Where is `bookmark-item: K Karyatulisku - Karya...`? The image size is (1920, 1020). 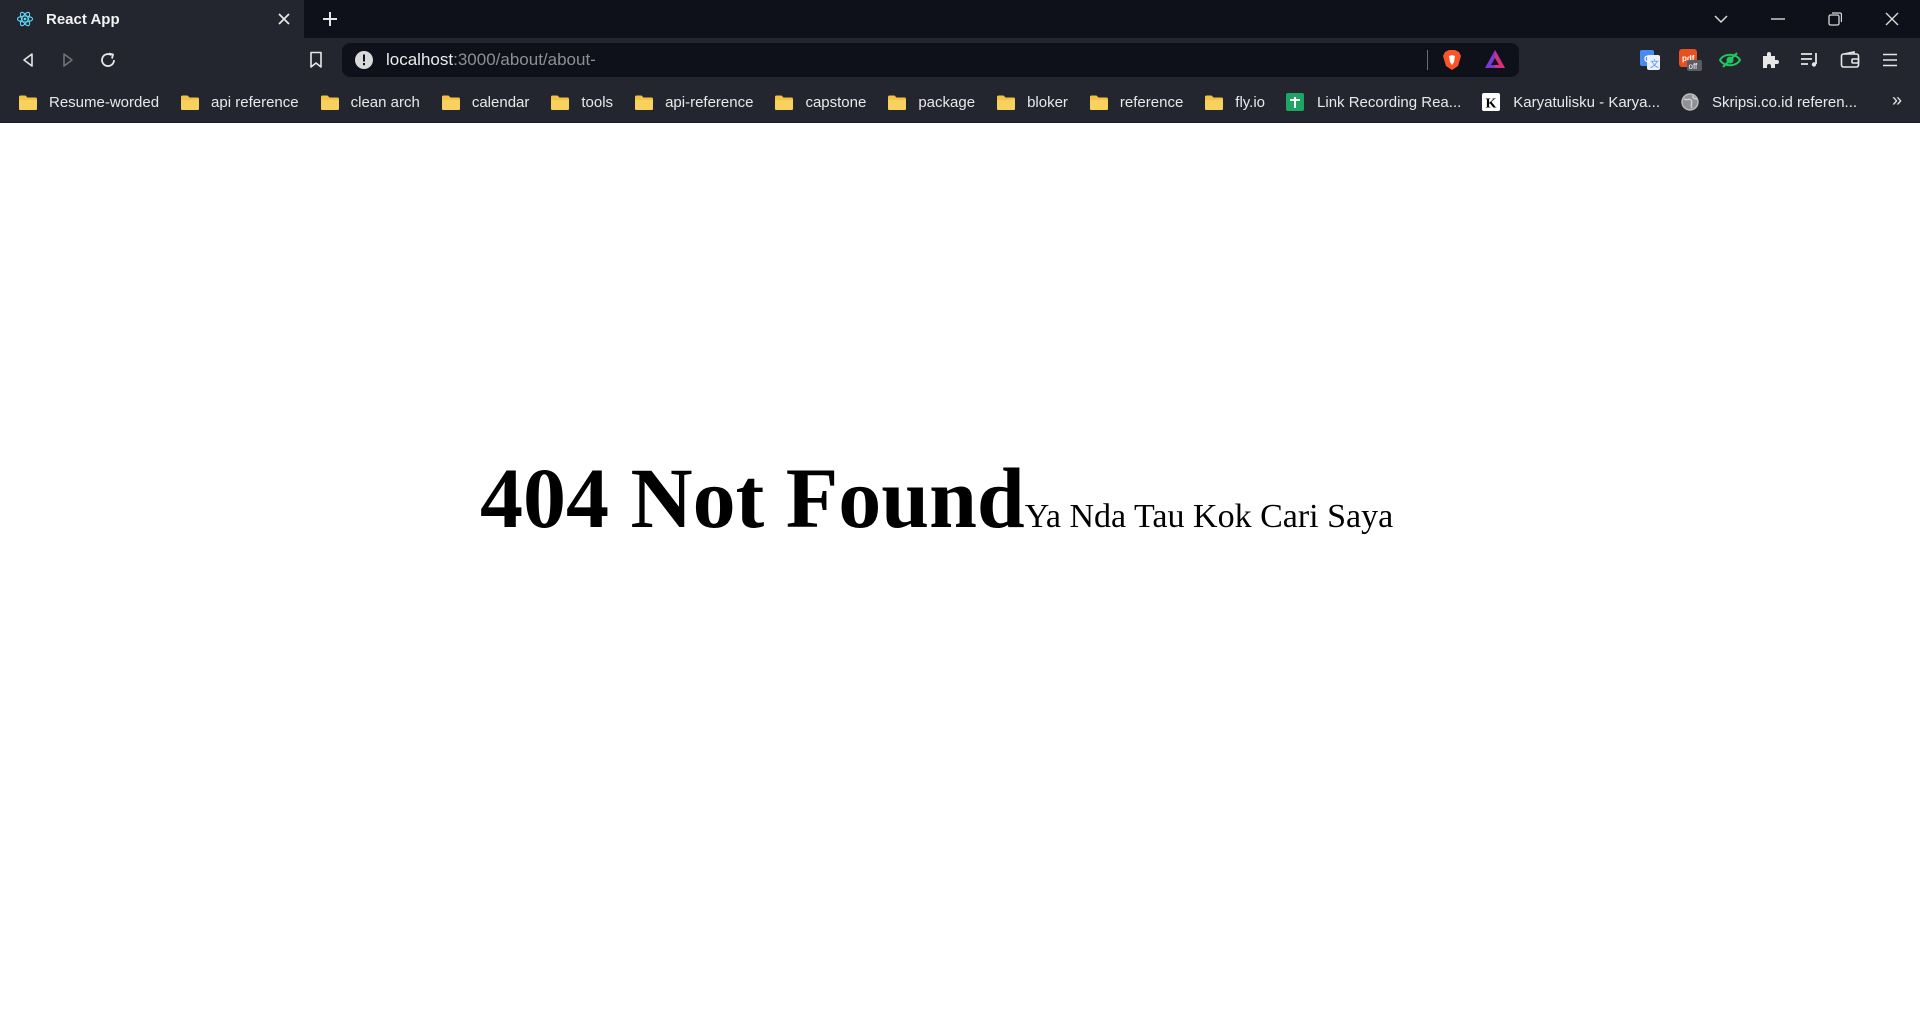 bookmark-item: K Karyatulisku - Karya... is located at coordinates (1581, 102).